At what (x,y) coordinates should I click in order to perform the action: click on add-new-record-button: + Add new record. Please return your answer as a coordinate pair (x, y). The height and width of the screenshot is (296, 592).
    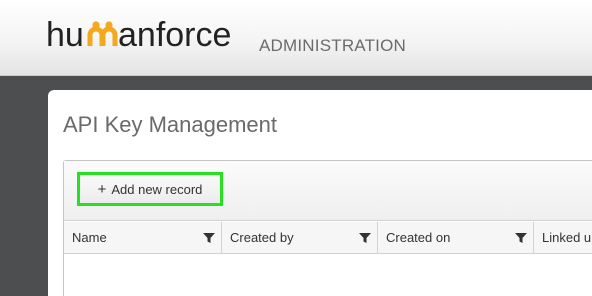
    Looking at the image, I should click on (150, 189).